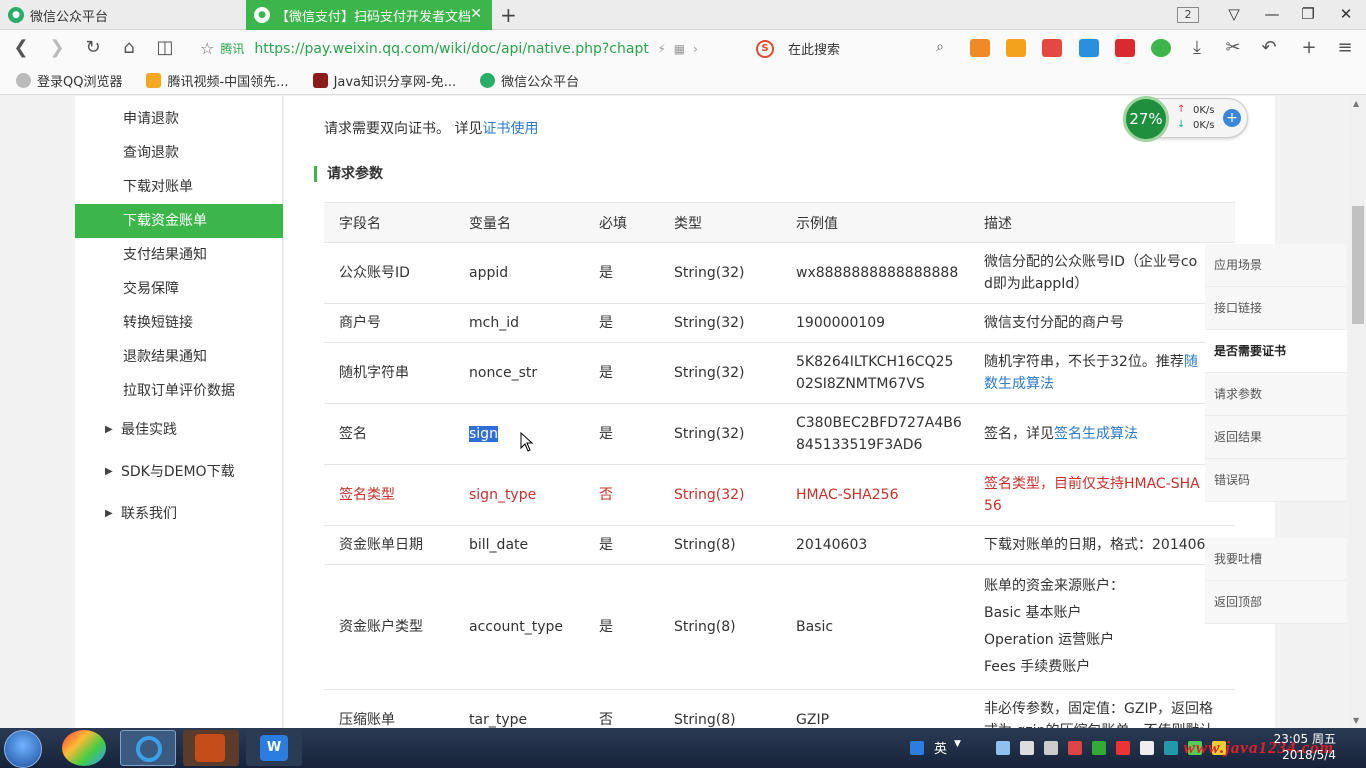  I want to click on qr-icon: ▦, so click(679, 49).